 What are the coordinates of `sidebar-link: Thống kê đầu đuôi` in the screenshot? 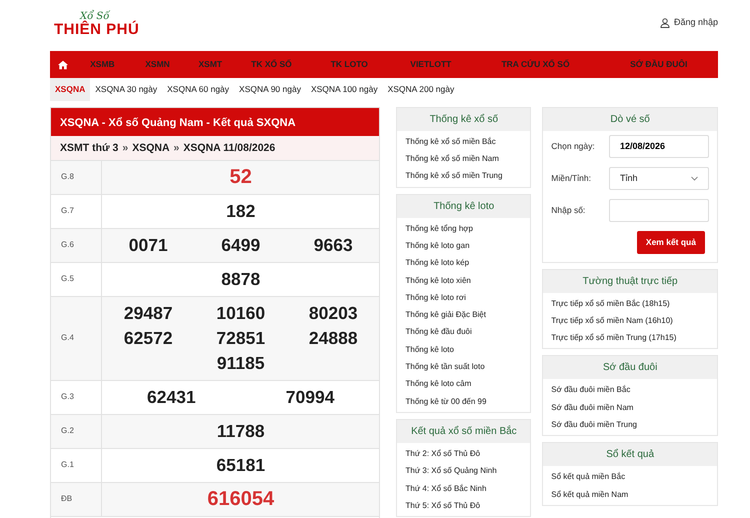 It's located at (463, 330).